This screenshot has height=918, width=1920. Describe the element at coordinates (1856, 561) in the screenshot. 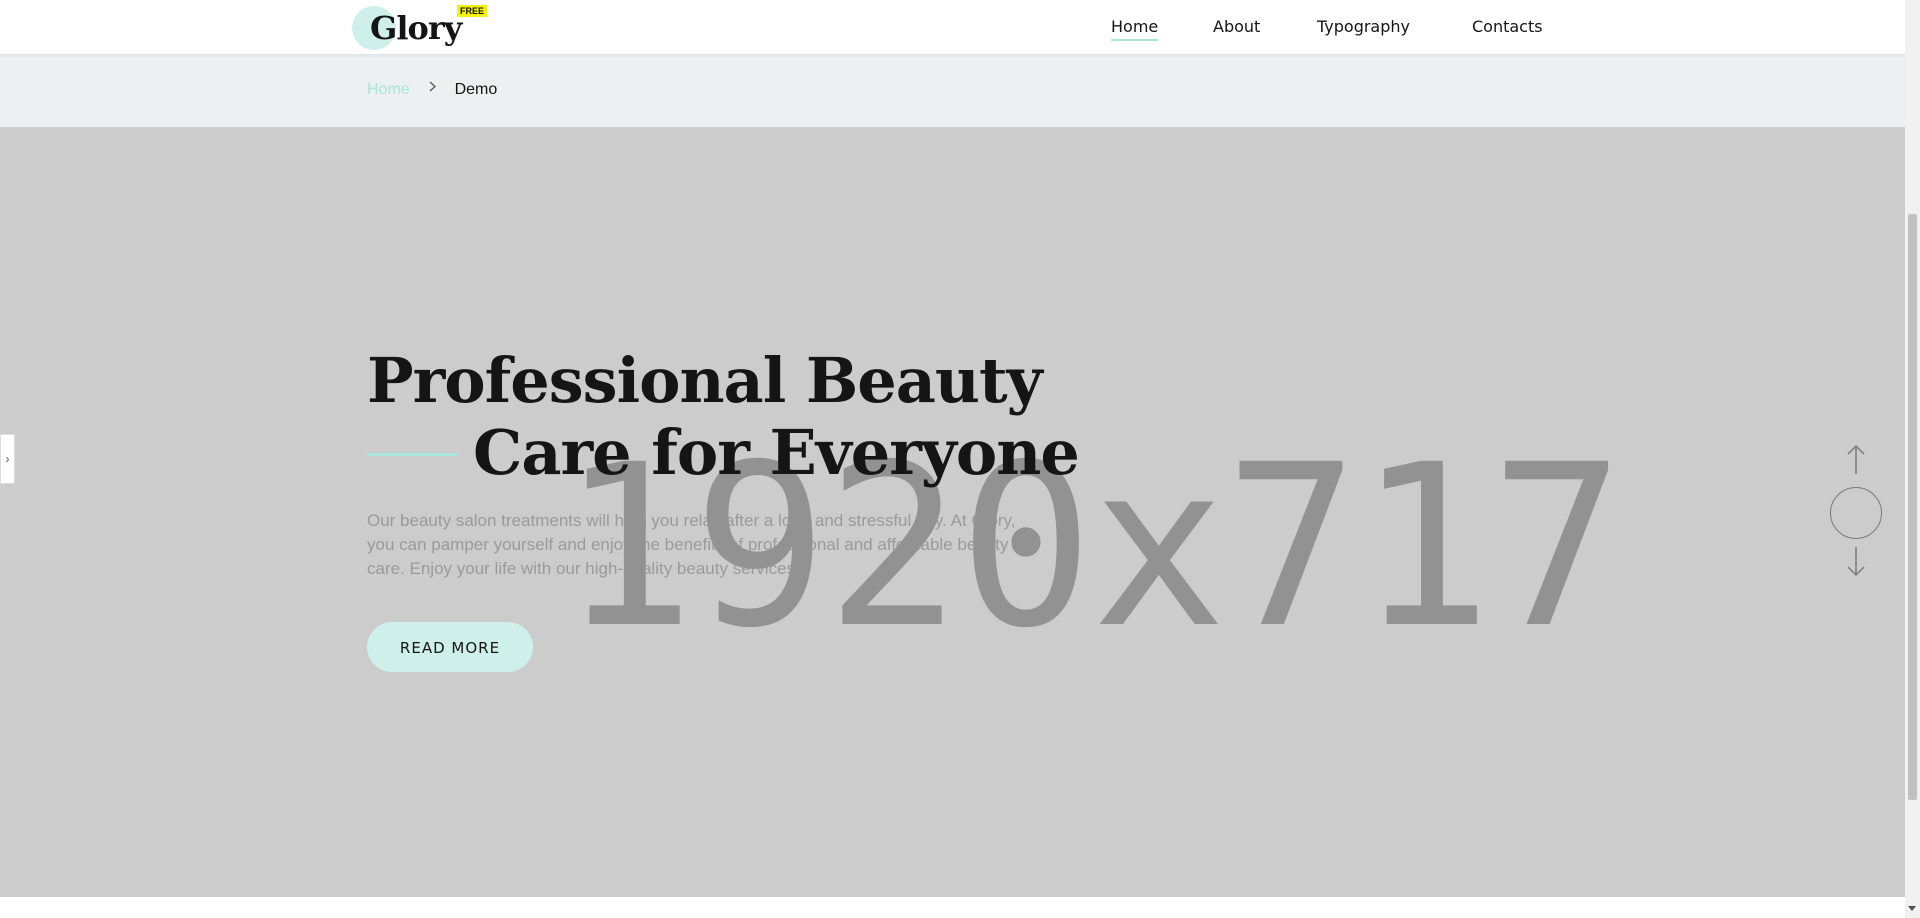

I see `arrow-down-icon` at that location.